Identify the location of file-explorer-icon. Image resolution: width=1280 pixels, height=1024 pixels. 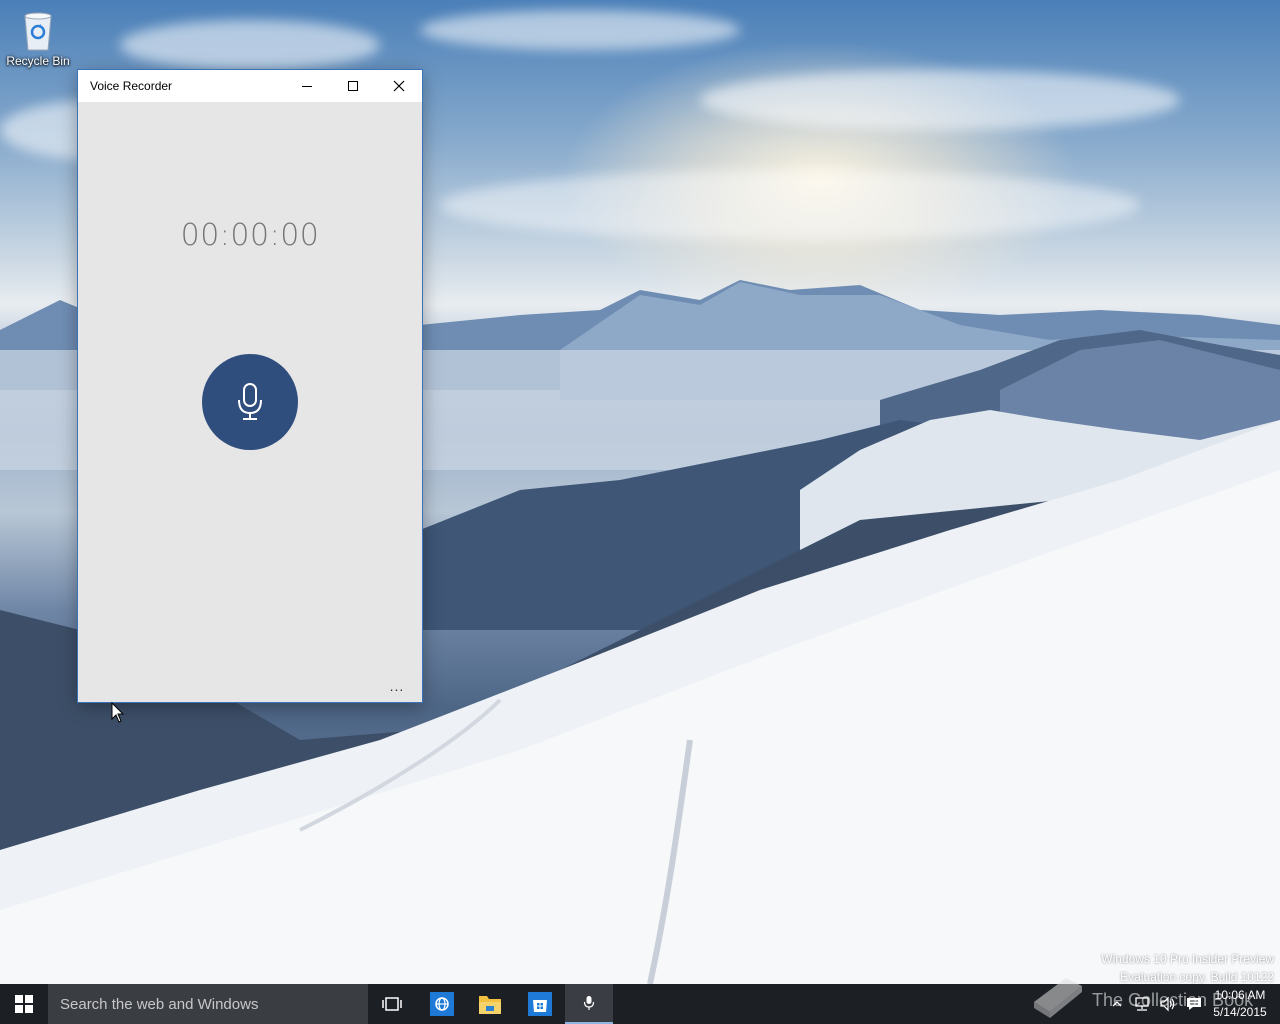
(490, 1005).